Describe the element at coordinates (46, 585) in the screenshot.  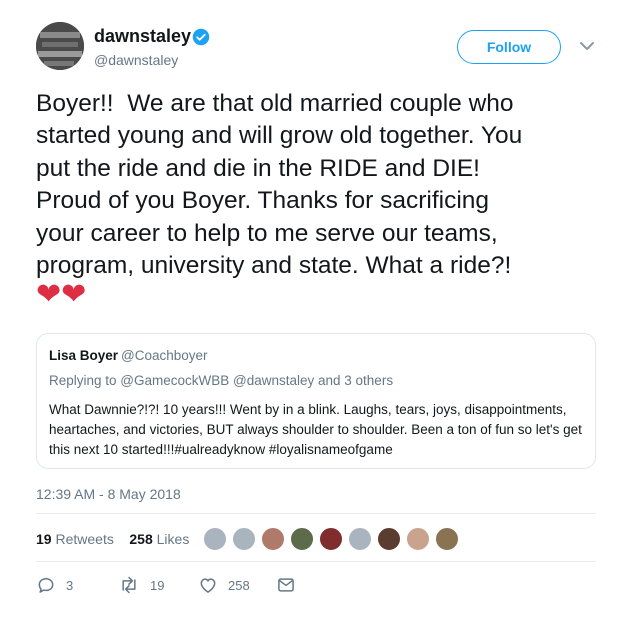
I see `reply-icon` at that location.